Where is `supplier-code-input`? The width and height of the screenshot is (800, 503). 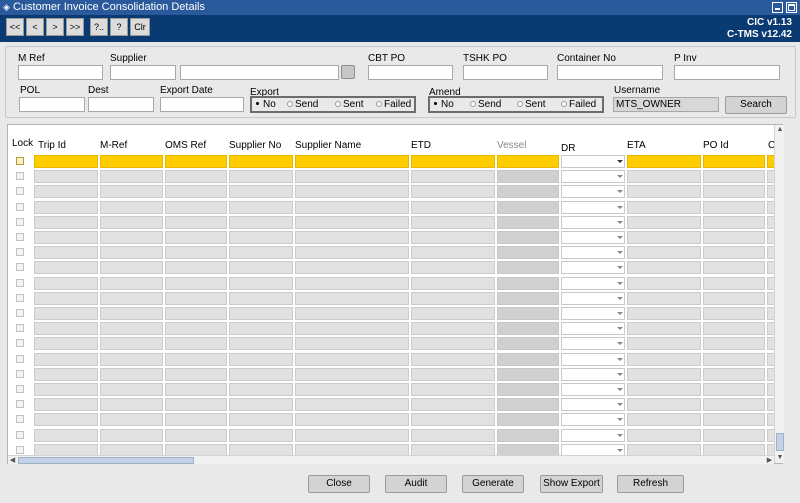 supplier-code-input is located at coordinates (143, 72).